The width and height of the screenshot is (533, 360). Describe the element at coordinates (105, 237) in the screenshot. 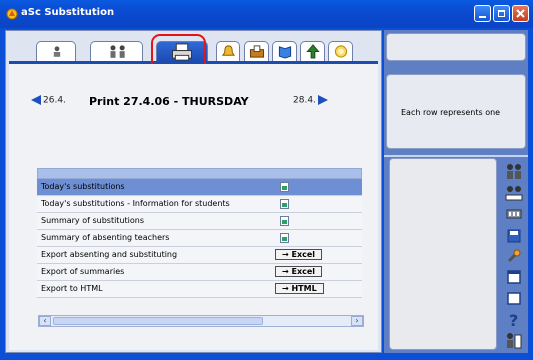

I see `list-item-label: Summary of absenting teachers` at that location.